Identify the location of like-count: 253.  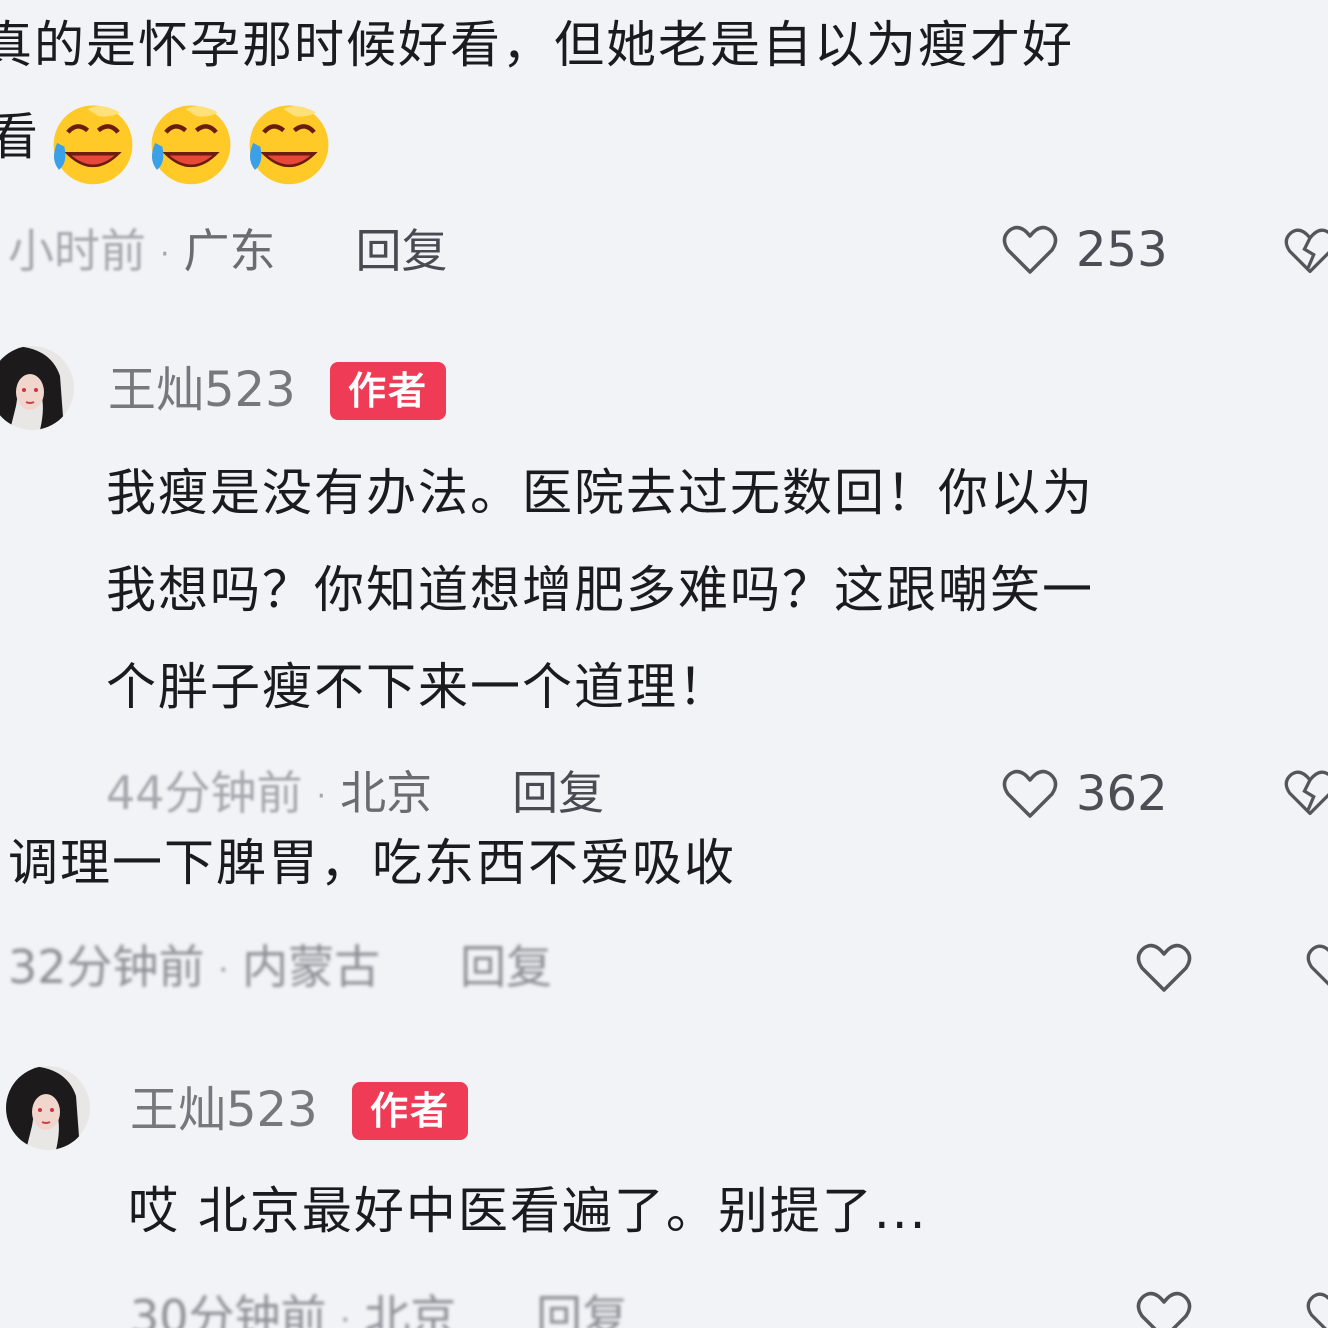
(1122, 250).